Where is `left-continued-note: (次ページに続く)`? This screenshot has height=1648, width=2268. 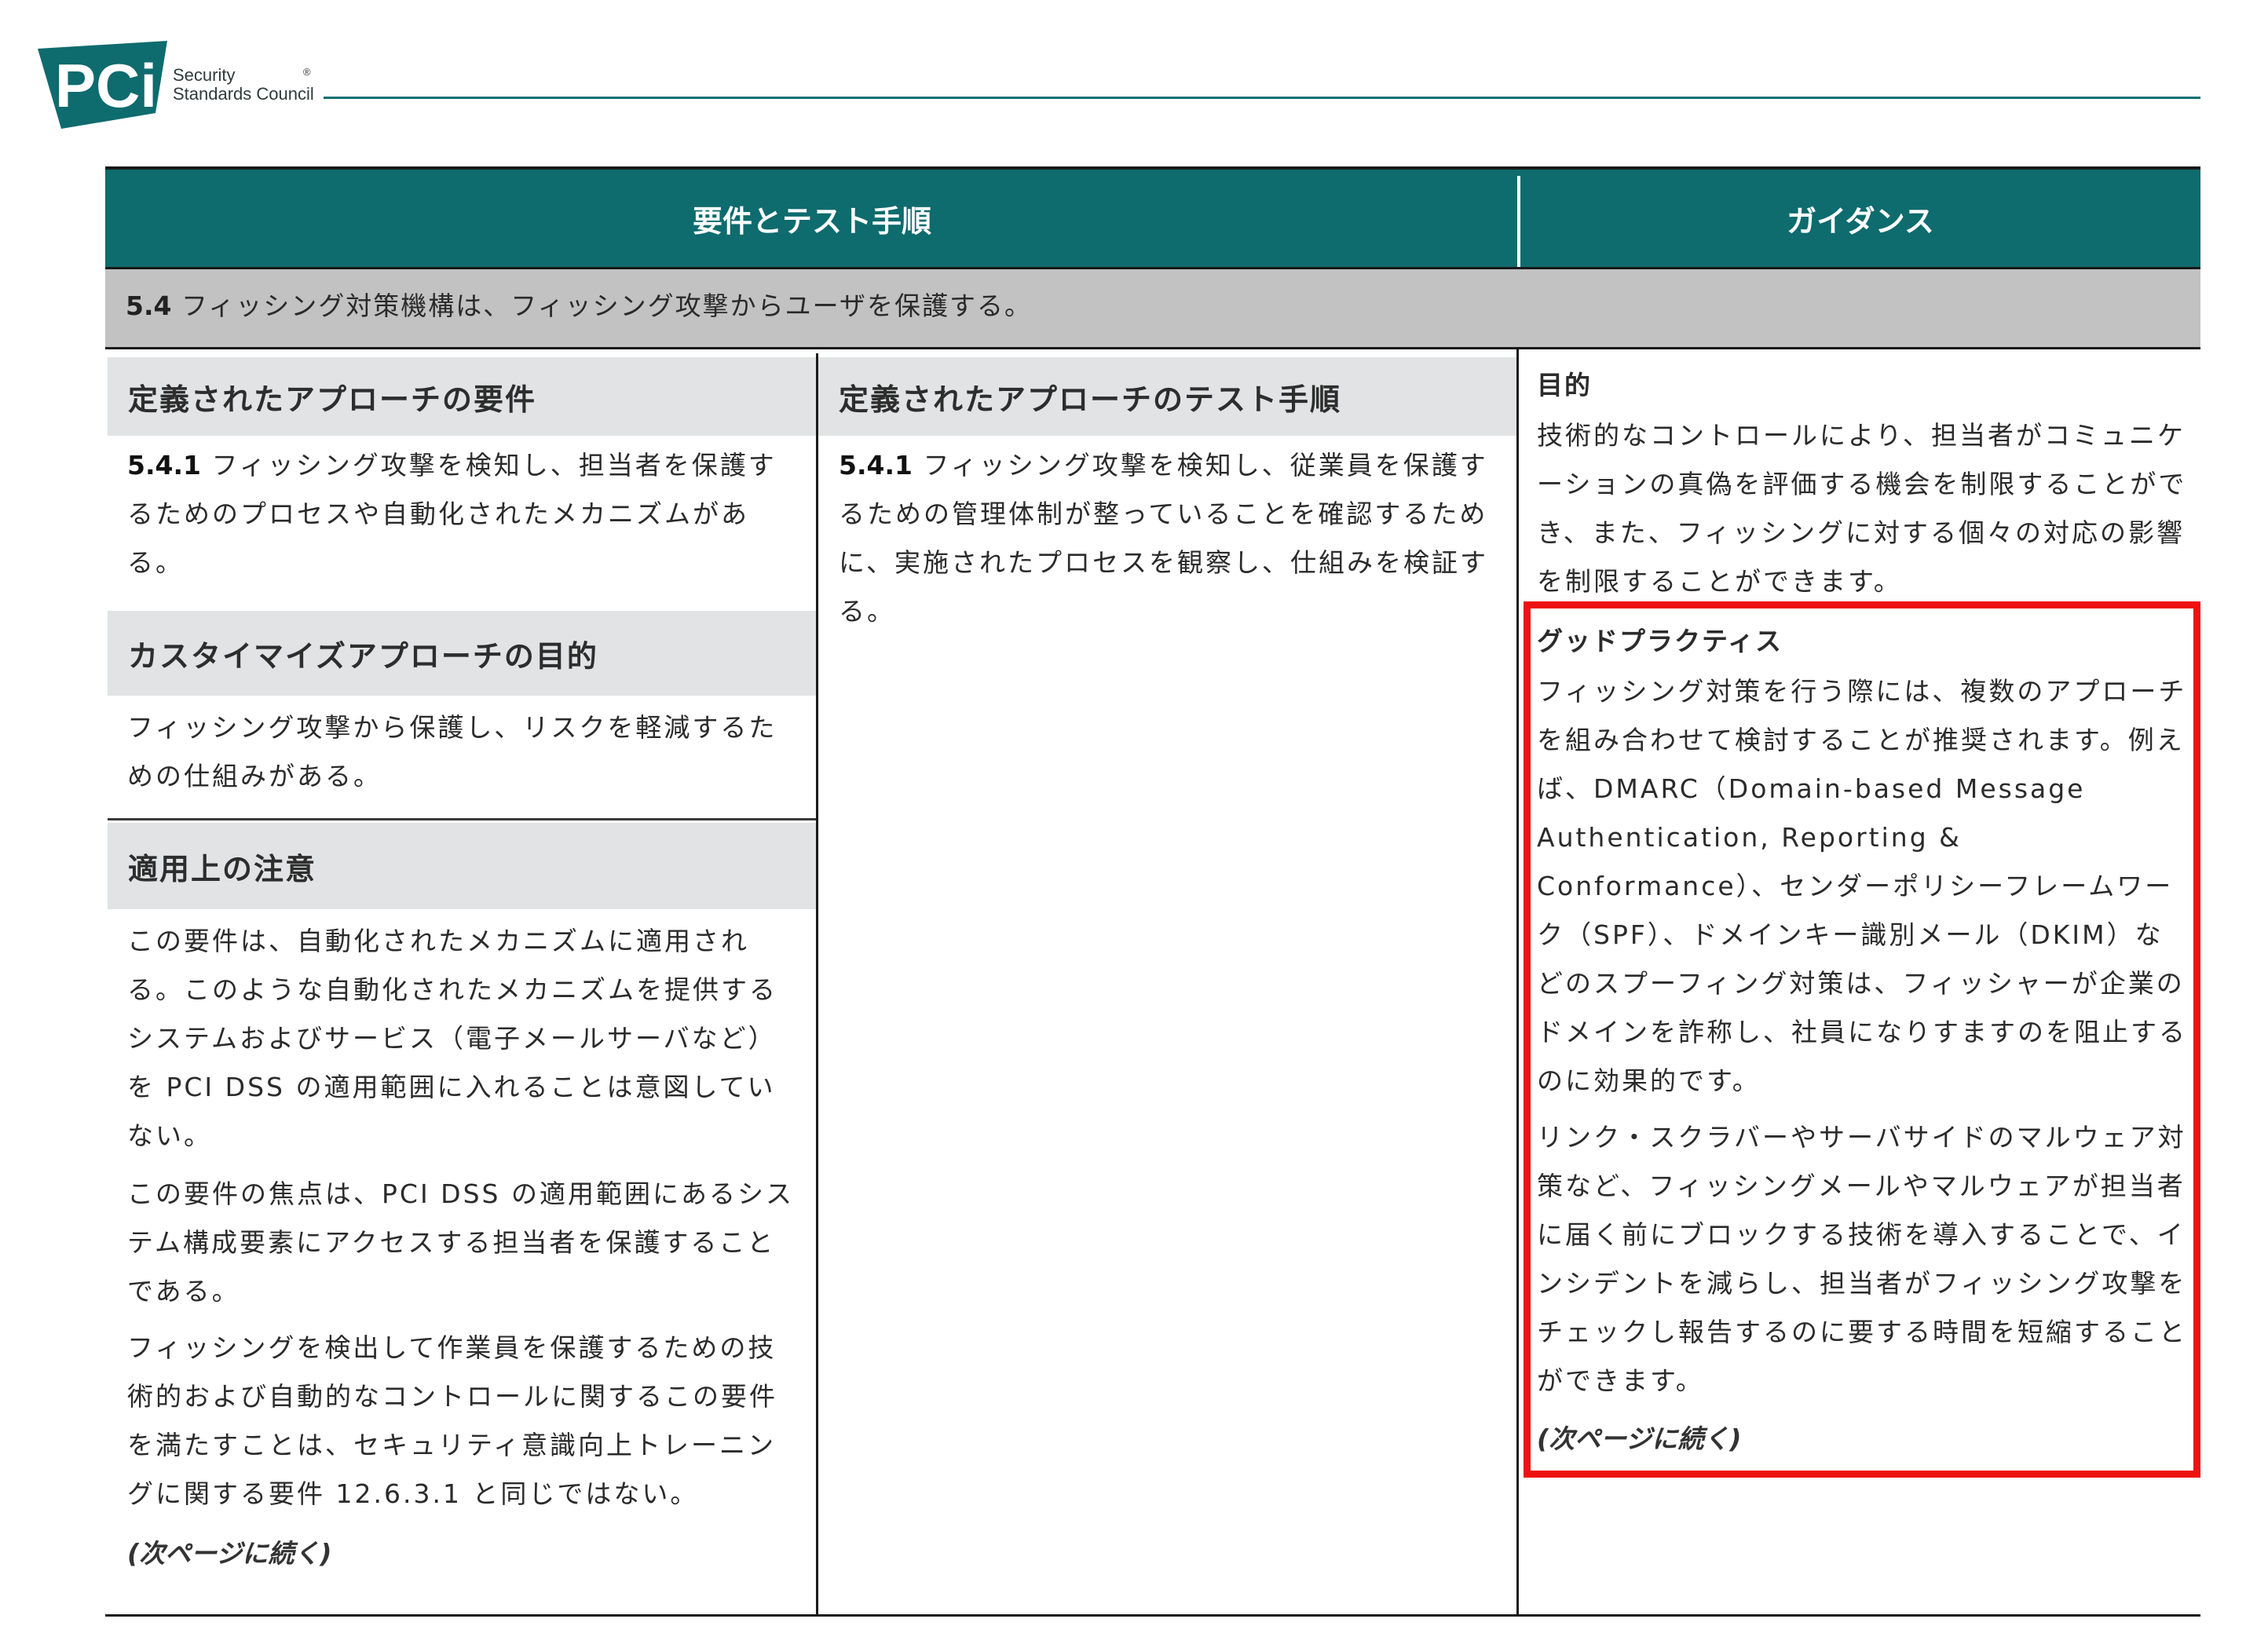
left-continued-note: (次ページに続く) is located at coordinates (230, 1553).